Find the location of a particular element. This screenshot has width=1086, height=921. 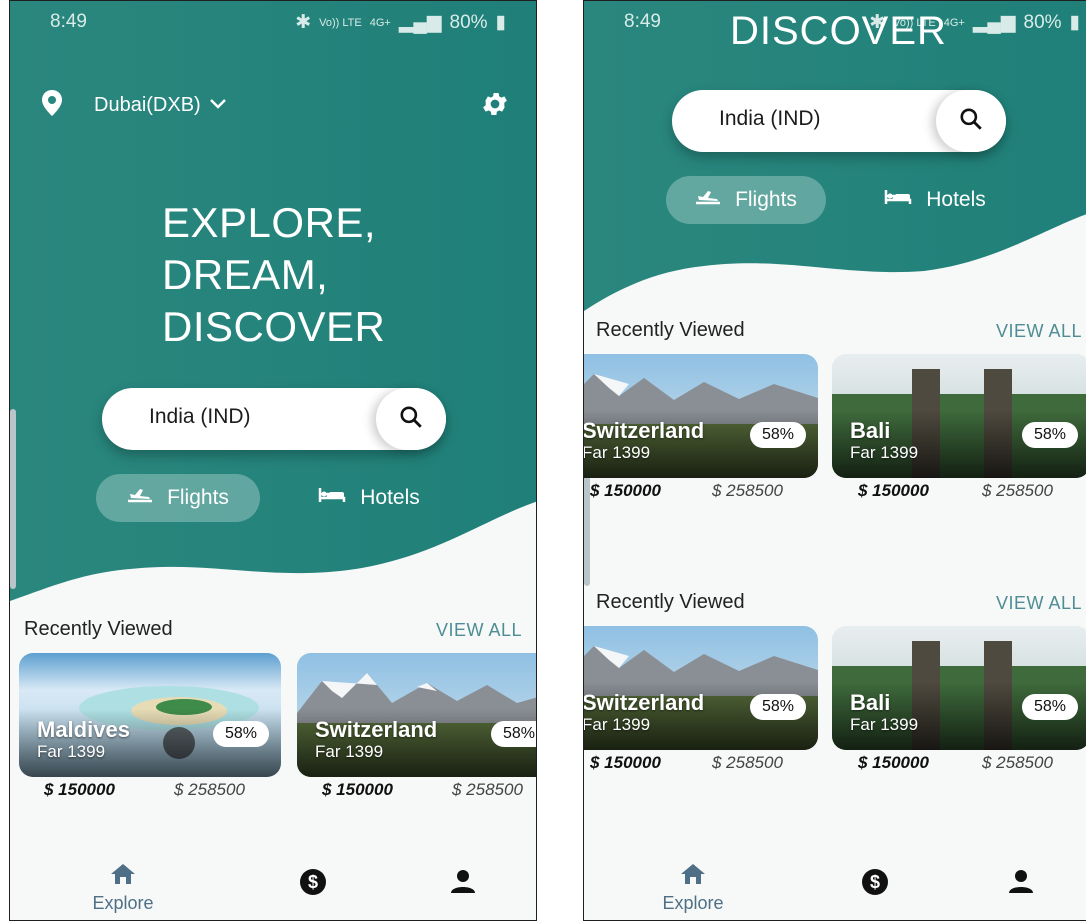

network-type: 4G+ is located at coordinates (380, 22).